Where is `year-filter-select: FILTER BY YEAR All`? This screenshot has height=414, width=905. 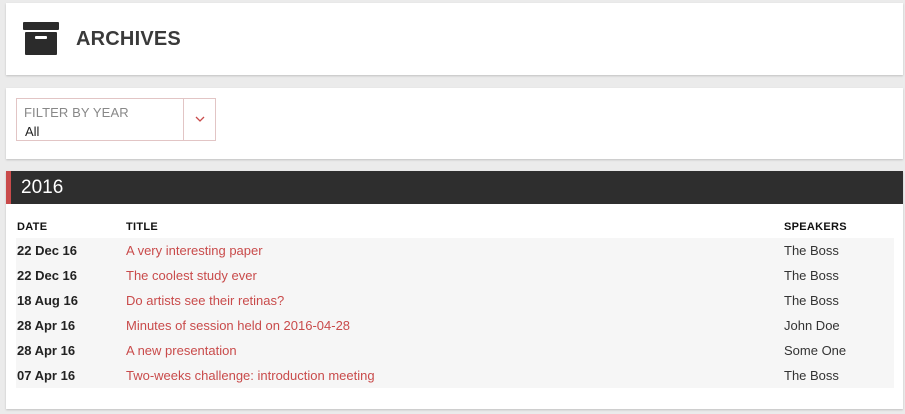 year-filter-select: FILTER BY YEAR All is located at coordinates (116, 119).